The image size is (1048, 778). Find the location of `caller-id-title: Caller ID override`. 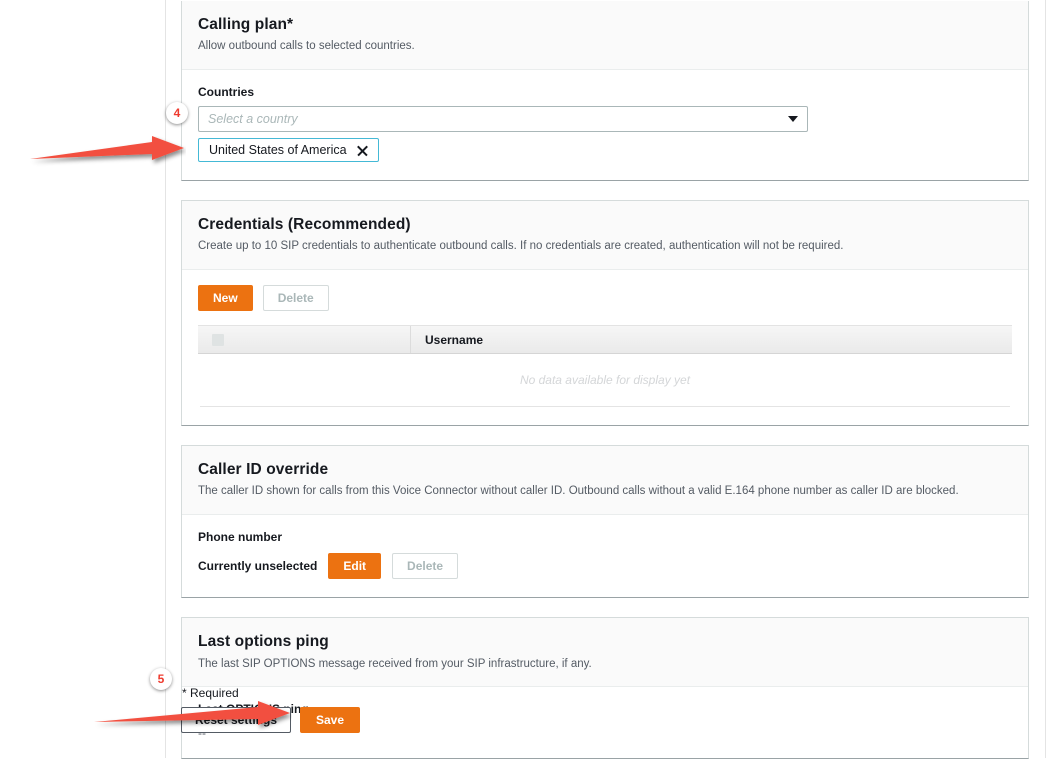

caller-id-title: Caller ID override is located at coordinates (263, 470).